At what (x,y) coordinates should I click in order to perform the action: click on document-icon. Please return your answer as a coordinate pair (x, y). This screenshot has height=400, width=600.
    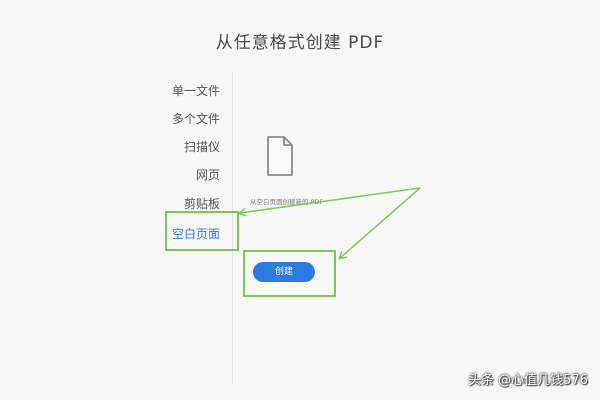
    Looking at the image, I should click on (280, 156).